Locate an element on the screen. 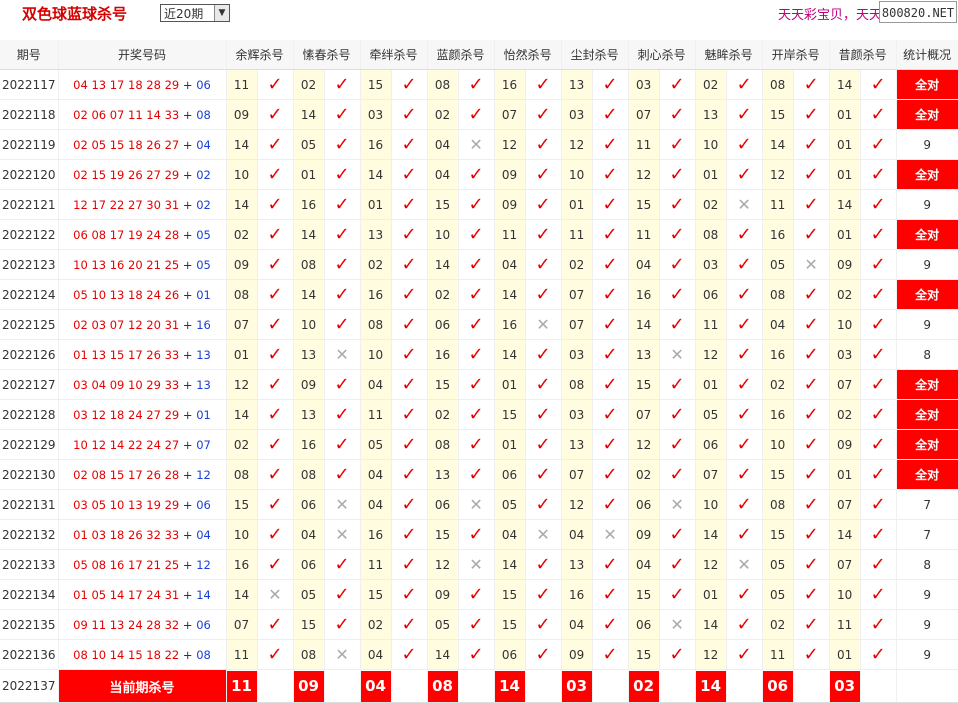  period-cell: 2022134 is located at coordinates (29, 594).